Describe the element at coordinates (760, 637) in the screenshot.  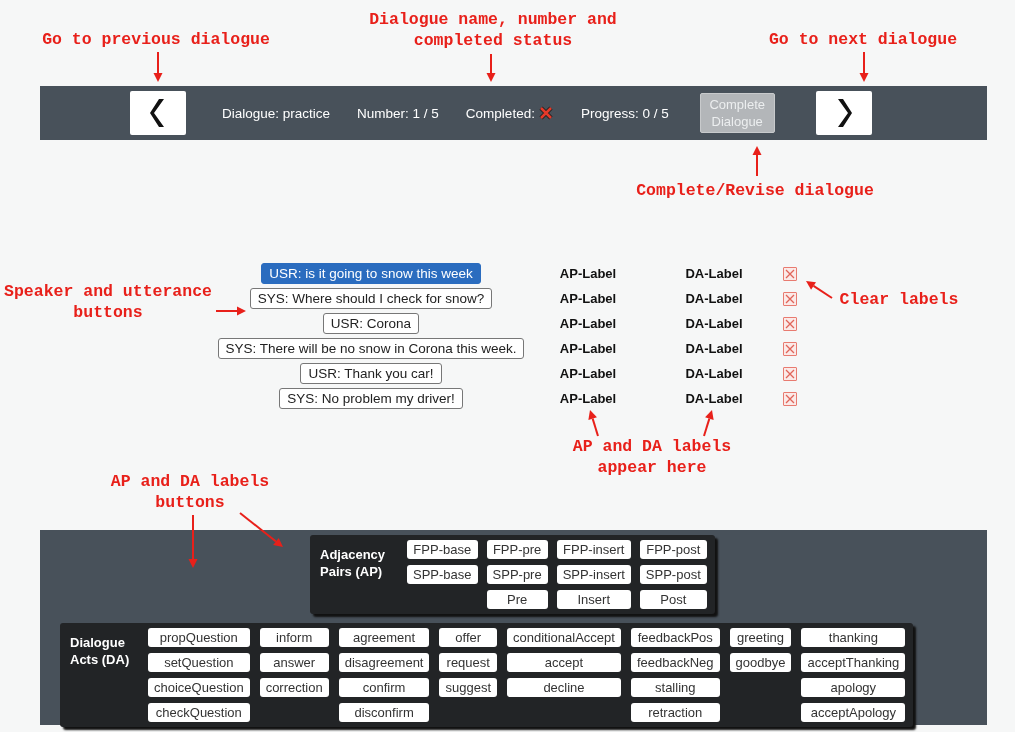
I see `label-button: greeting` at that location.